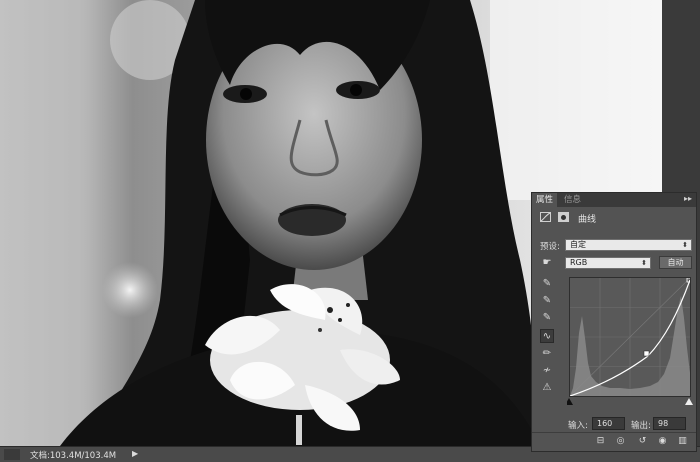 The image size is (700, 462). Describe the element at coordinates (572, 200) in the screenshot. I see `tab-info: 信息` at that location.